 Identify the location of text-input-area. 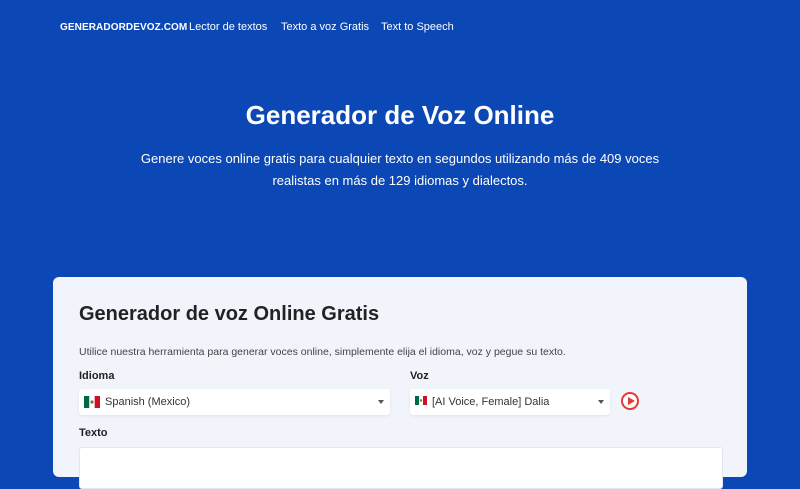
(401, 468).